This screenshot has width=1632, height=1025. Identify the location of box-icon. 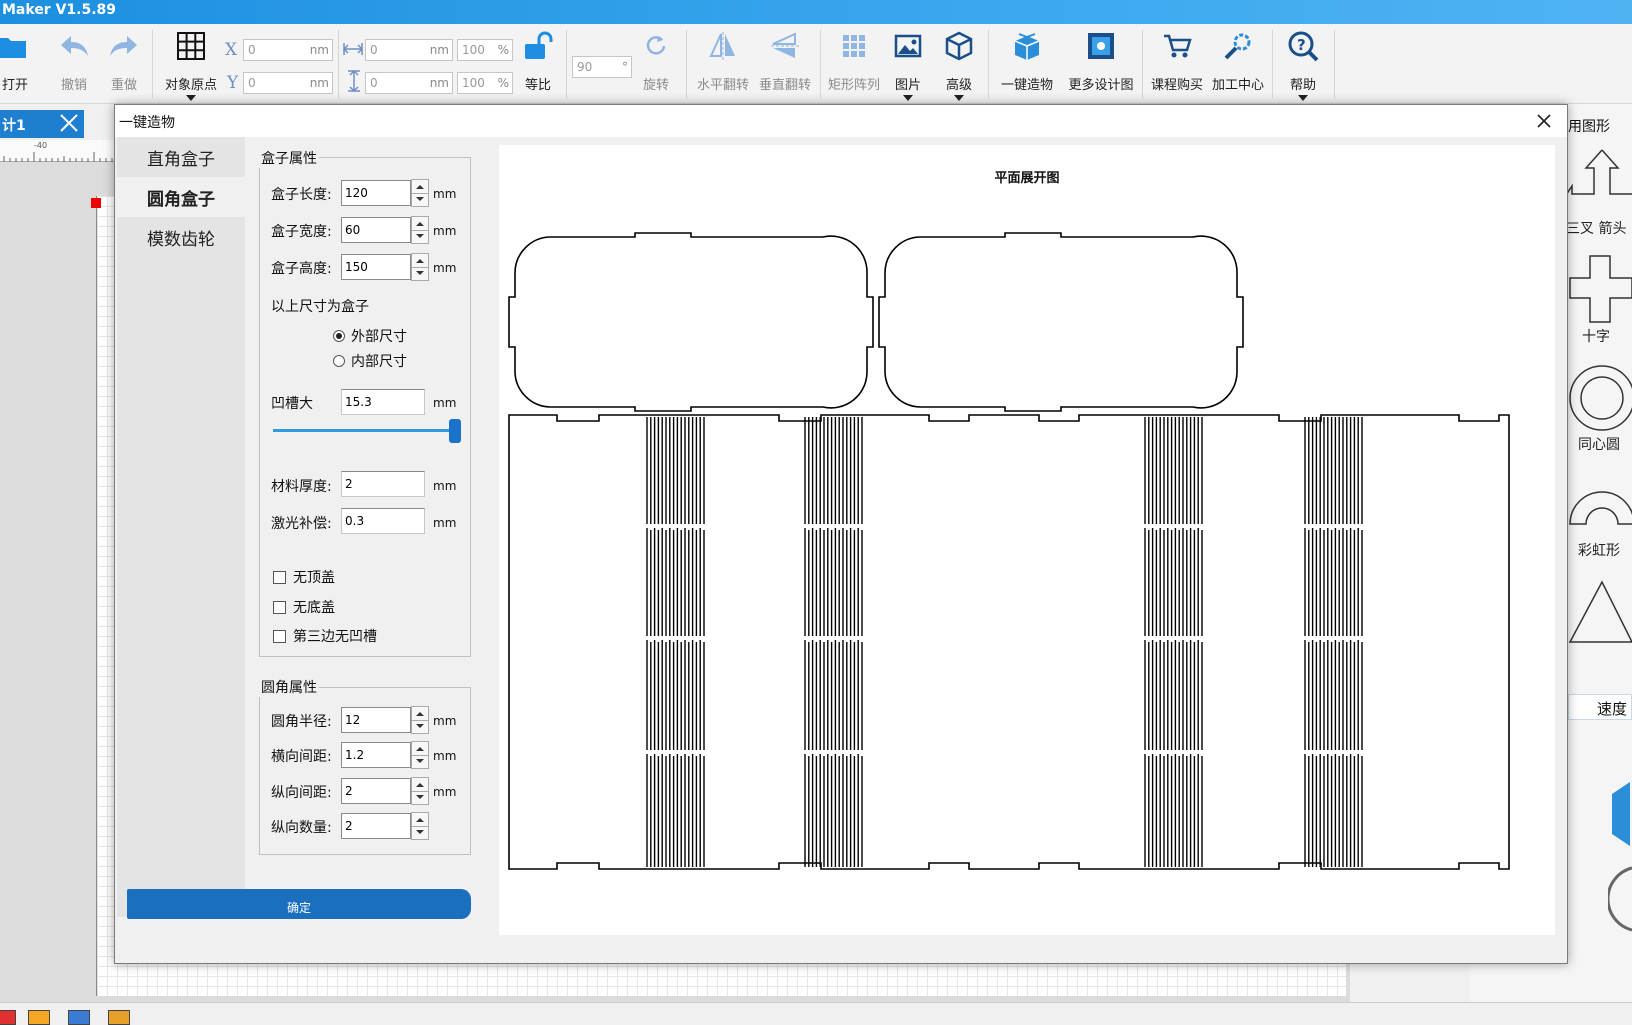
(1027, 46).